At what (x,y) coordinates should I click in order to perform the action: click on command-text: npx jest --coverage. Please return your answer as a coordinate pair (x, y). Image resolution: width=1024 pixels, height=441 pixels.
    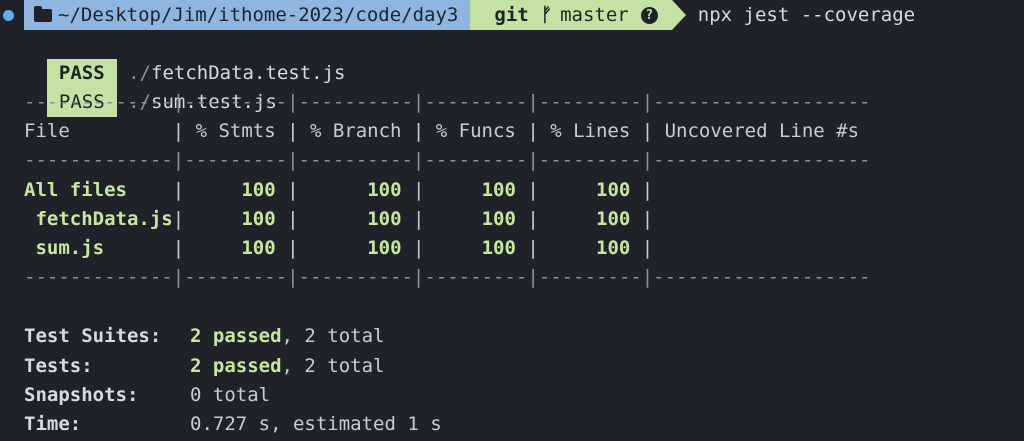
    Looking at the image, I should click on (806, 15).